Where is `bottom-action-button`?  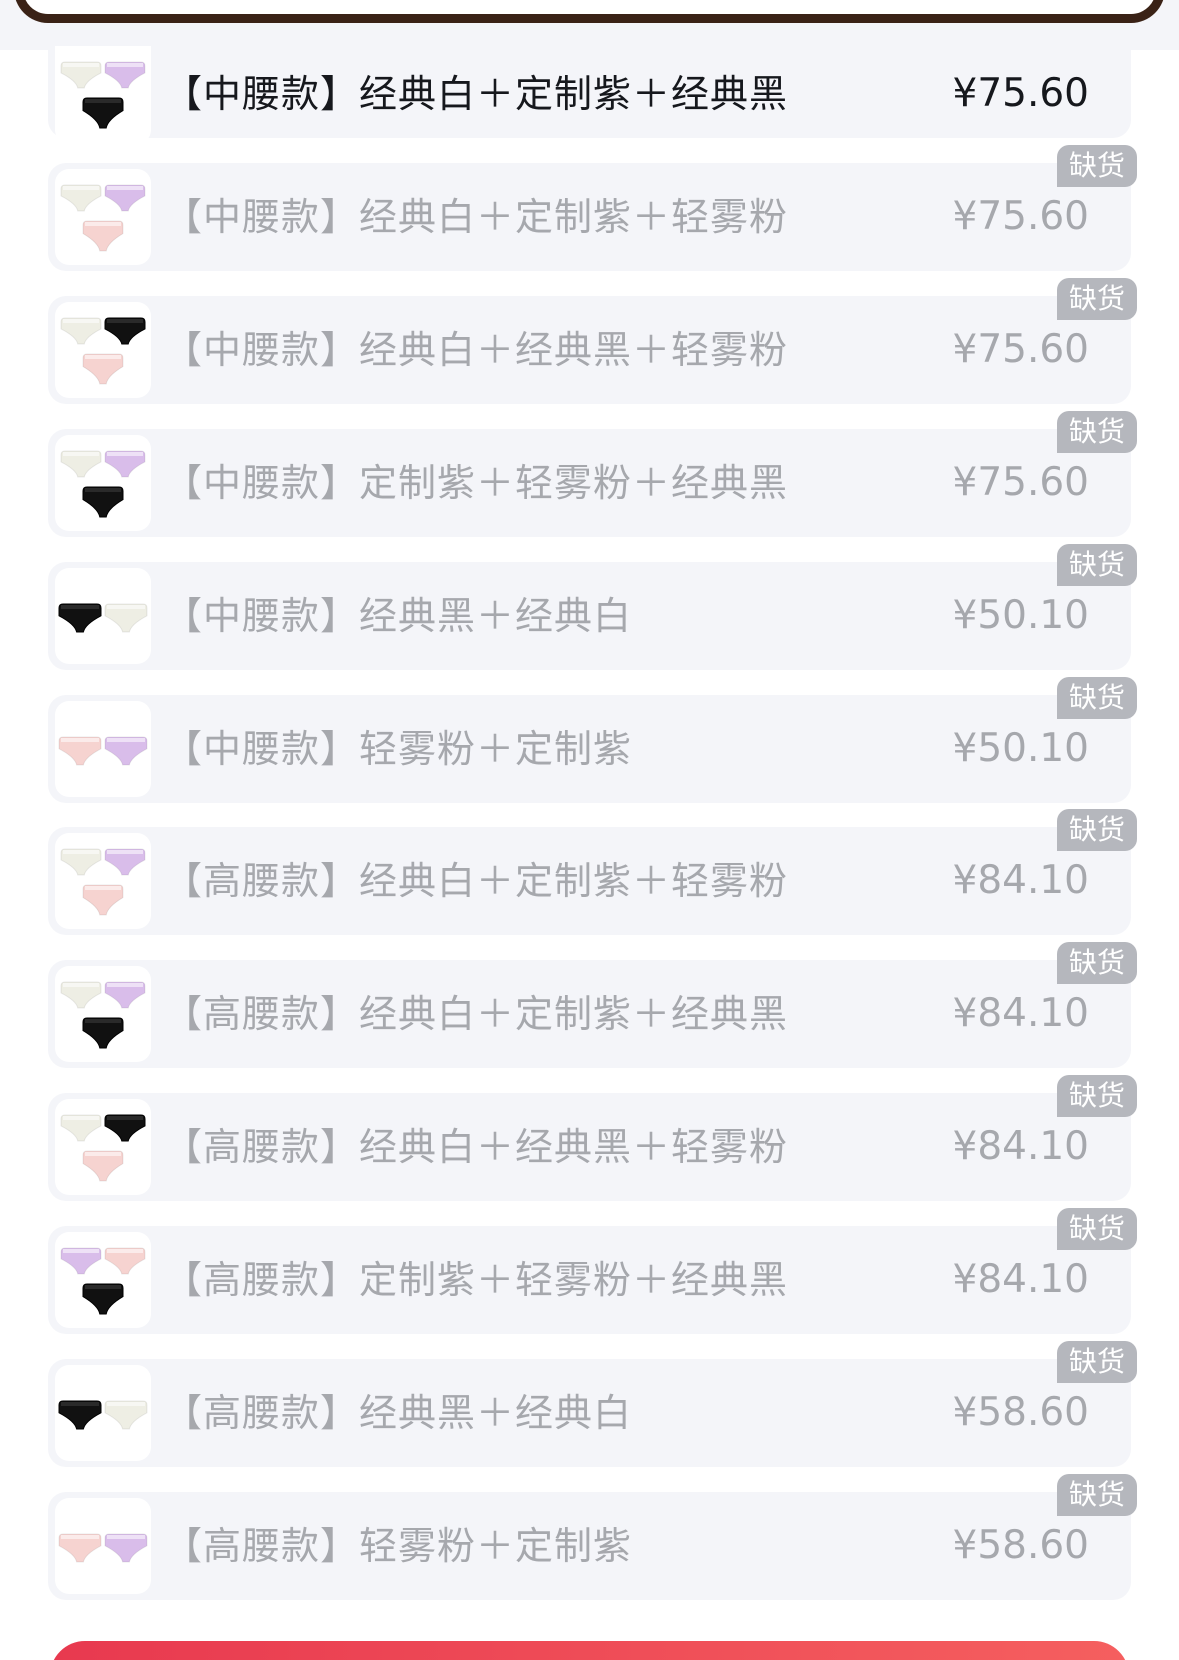 bottom-action-button is located at coordinates (589, 1650).